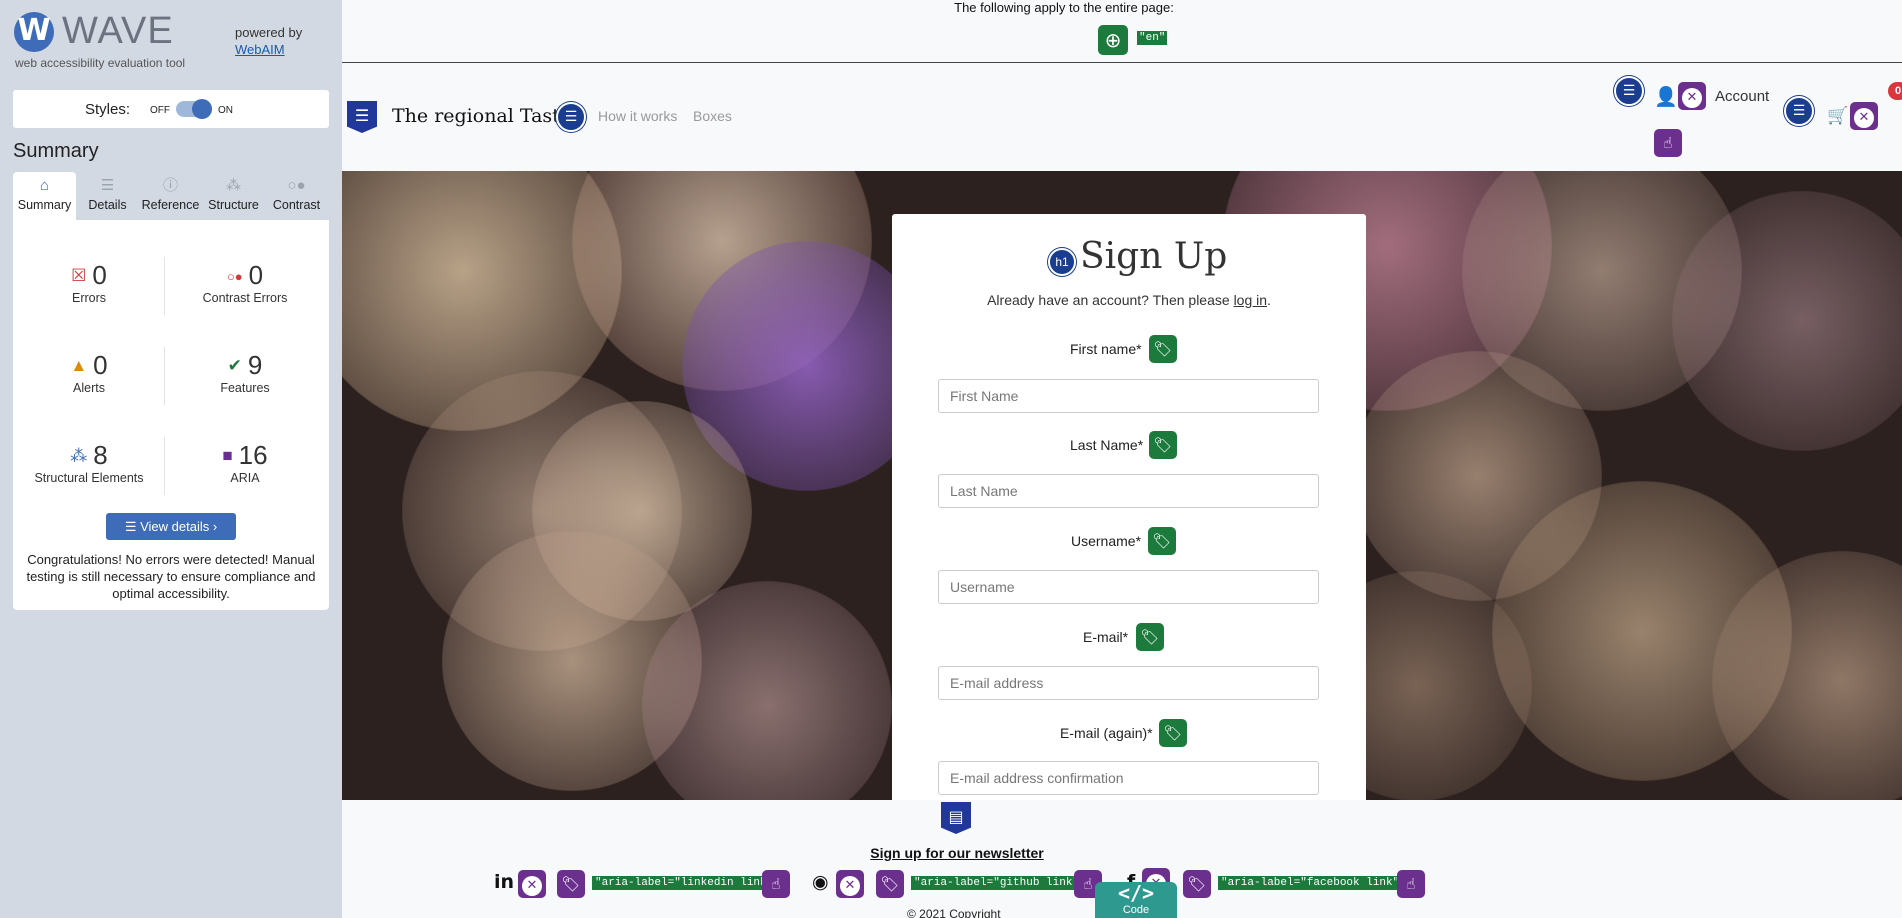  What do you see at coordinates (233, 196) in the screenshot?
I see `tab-structure: ⁂ Structure` at bounding box center [233, 196].